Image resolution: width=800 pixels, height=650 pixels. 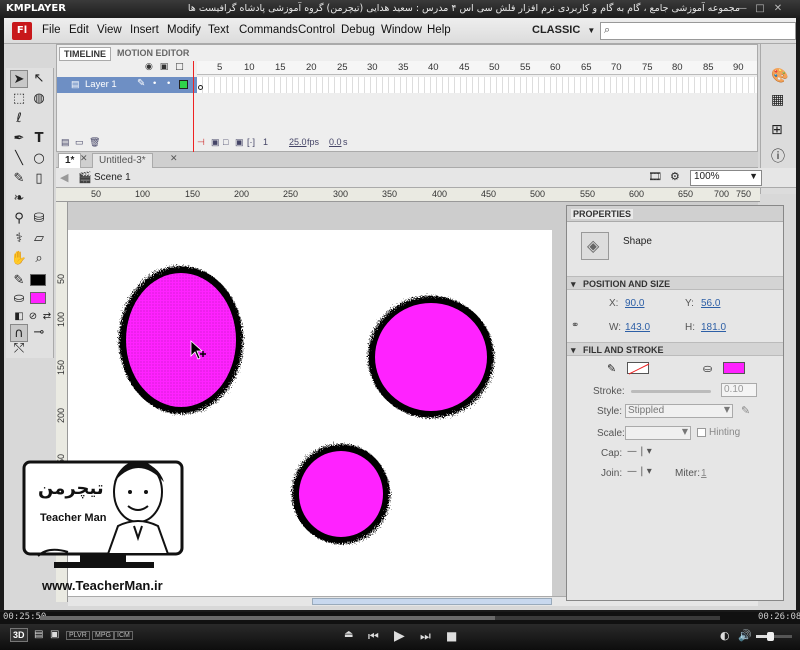 What do you see at coordinates (19, 239) in the screenshot?
I see `eyedropper-tool-icon: ⚕` at bounding box center [19, 239].